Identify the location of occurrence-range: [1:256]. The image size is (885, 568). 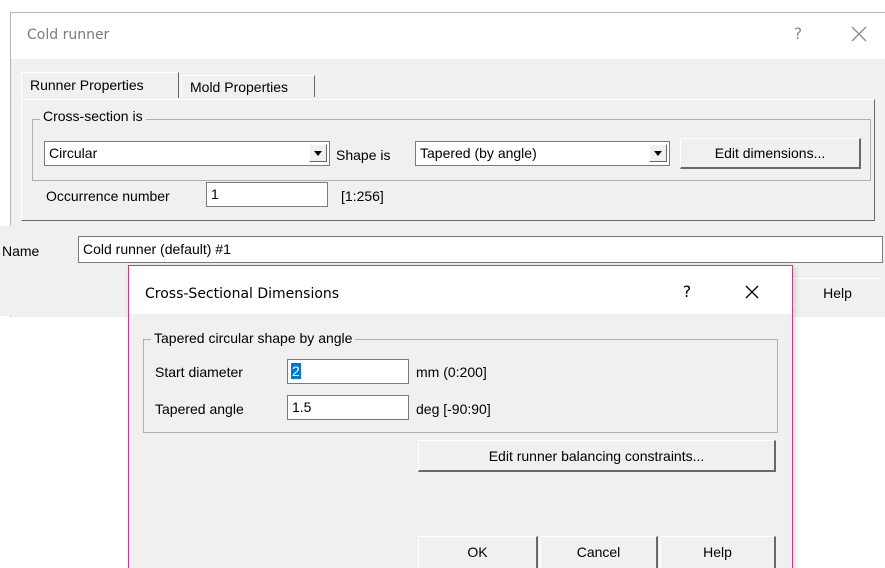
(362, 196).